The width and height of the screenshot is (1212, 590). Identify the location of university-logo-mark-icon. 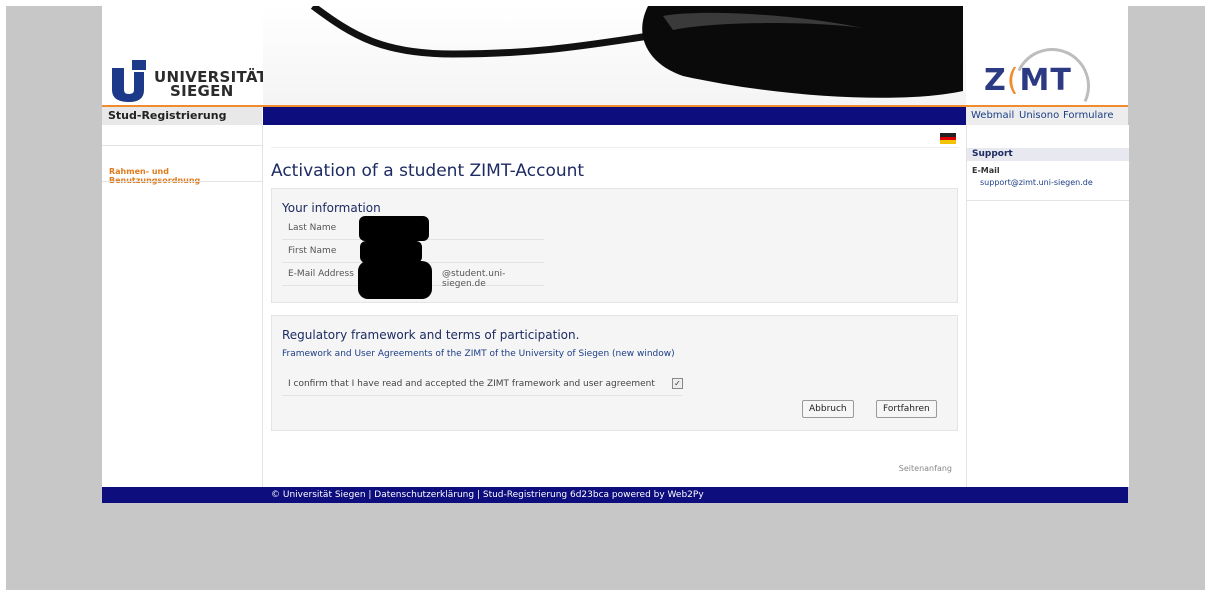
(129, 81).